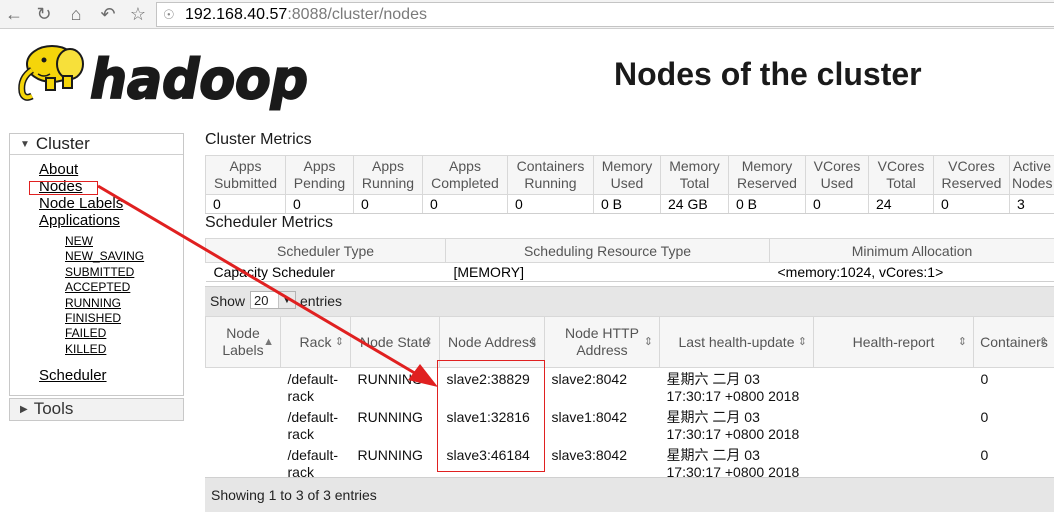  Describe the element at coordinates (81, 203) in the screenshot. I see `nav-node-labels: Node Labels` at that location.